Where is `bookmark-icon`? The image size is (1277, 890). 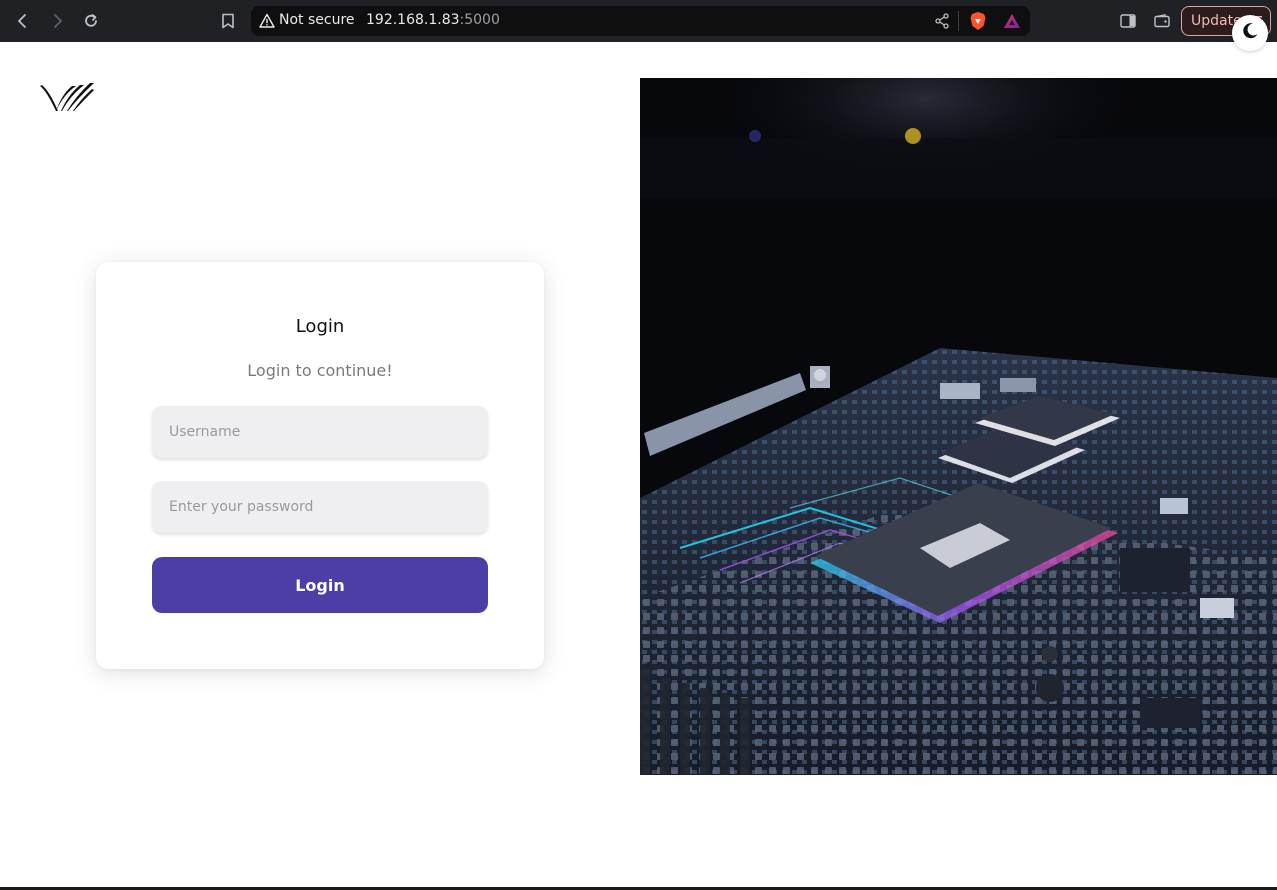
bookmark-icon is located at coordinates (228, 21).